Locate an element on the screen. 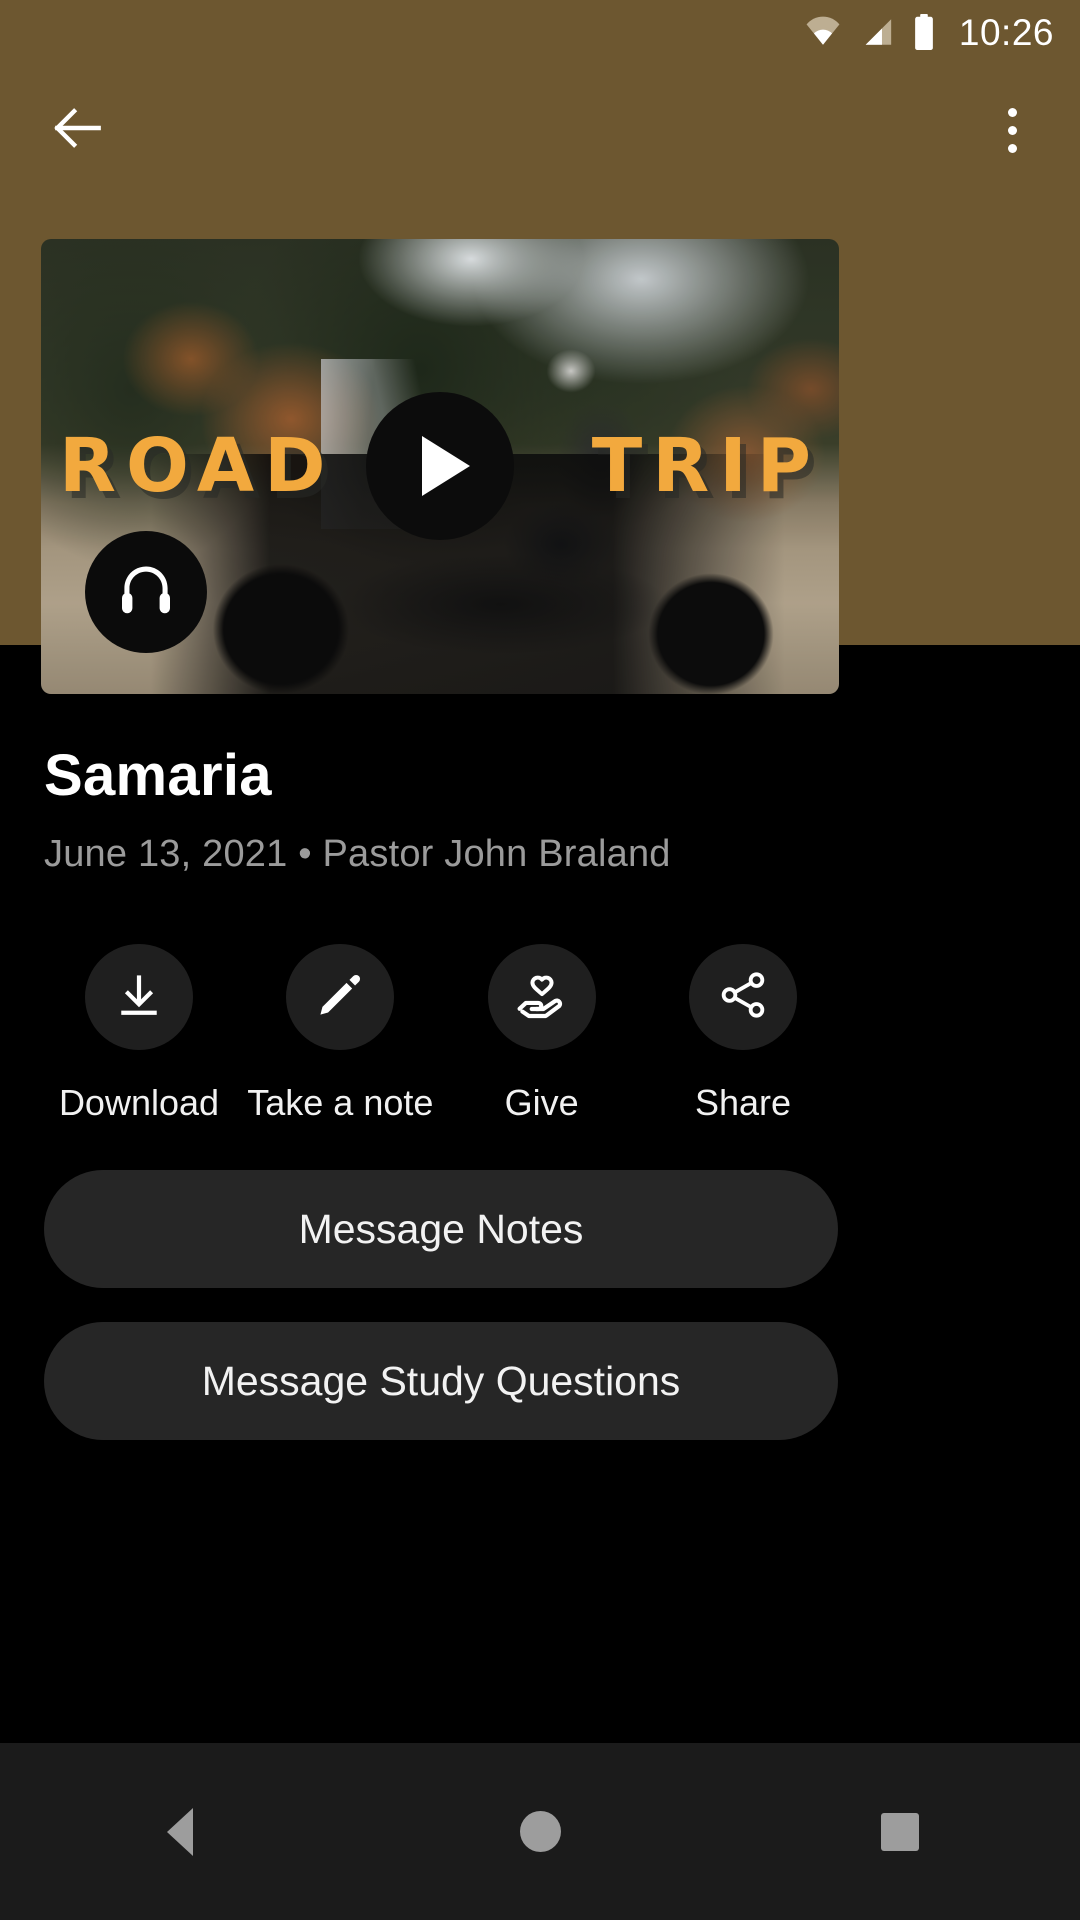 This screenshot has width=1080, height=1920. wordmark-left: ROAD is located at coordinates (197, 466).